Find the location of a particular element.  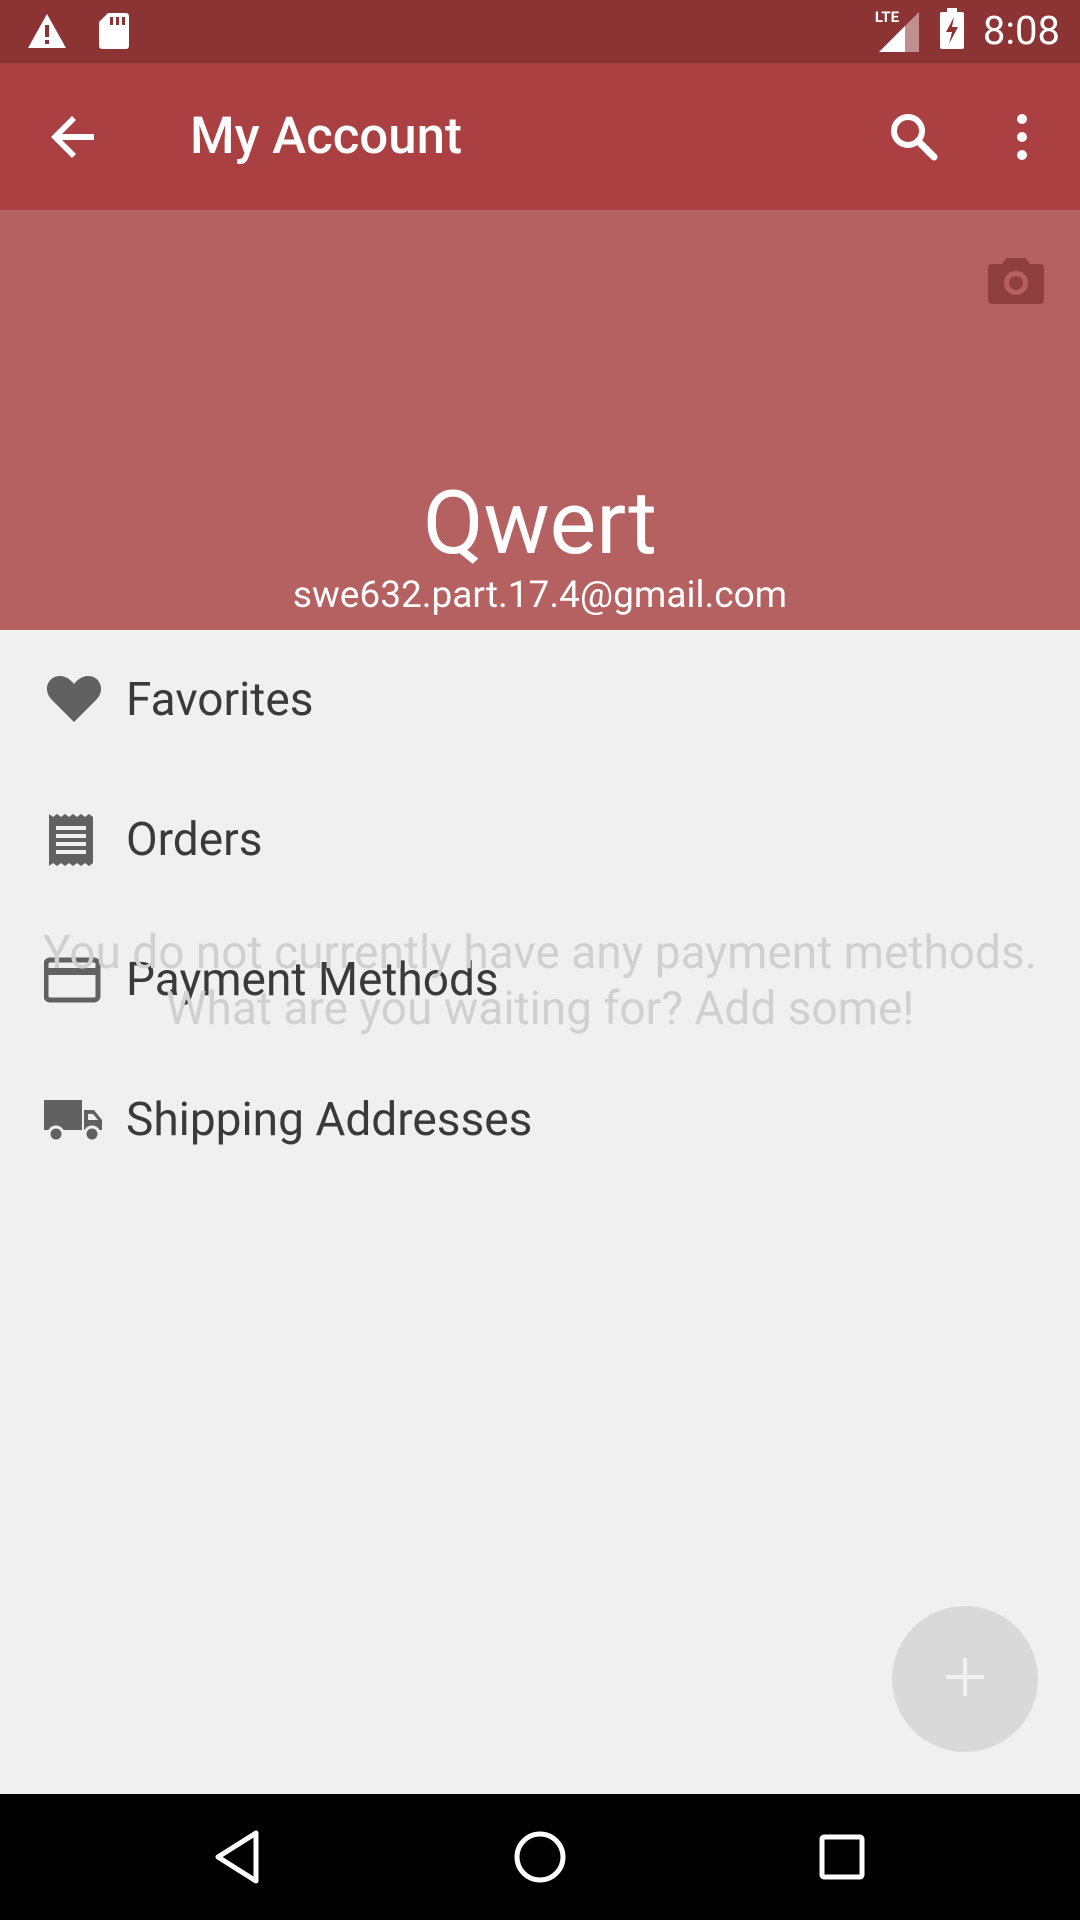

profile-name: Qwert is located at coordinates (540, 523).